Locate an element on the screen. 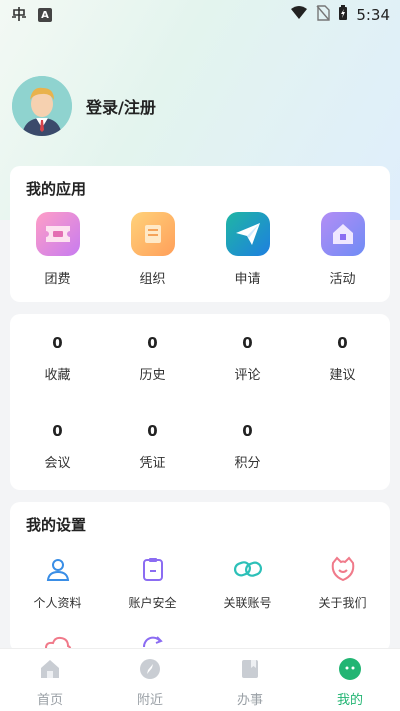 This screenshot has height=711, width=400. profile-header: 登录/注册 is located at coordinates (84, 106).